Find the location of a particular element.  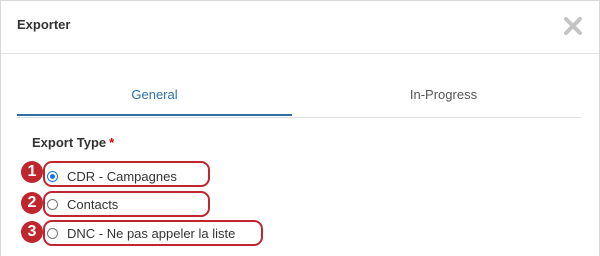

option-contacts: Contacts is located at coordinates (82, 204).